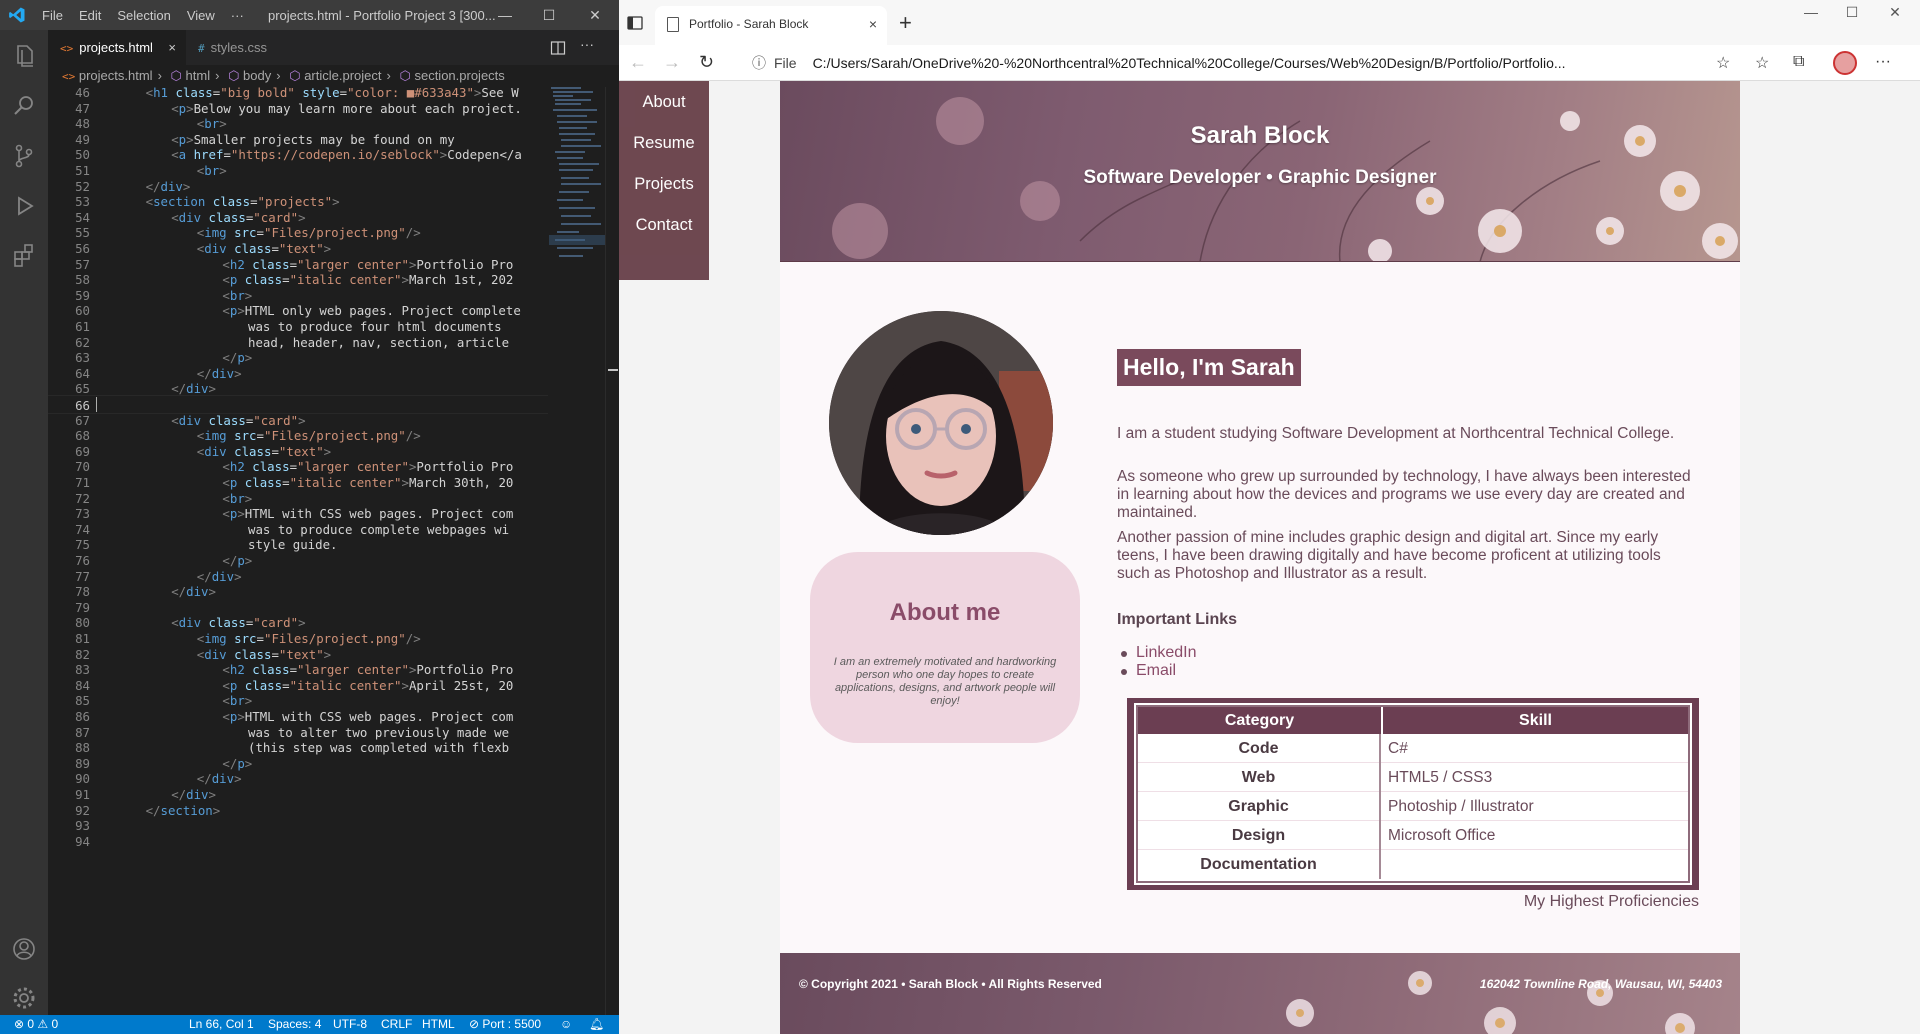  Describe the element at coordinates (24, 206) in the screenshot. I see `run-debug-icon` at that location.